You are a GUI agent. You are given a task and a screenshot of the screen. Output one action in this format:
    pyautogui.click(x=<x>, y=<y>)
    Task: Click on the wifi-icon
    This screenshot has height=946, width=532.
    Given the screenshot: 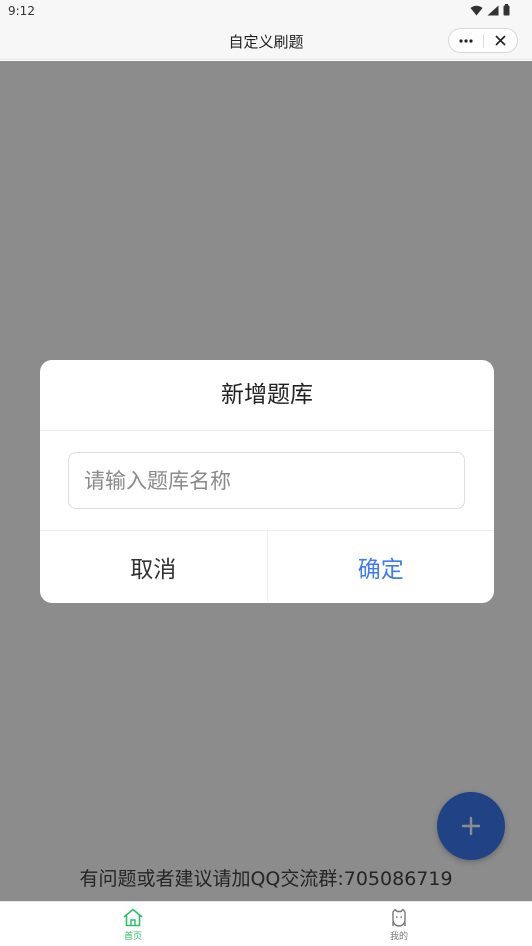 What is the action you would take?
    pyautogui.click(x=476, y=10)
    